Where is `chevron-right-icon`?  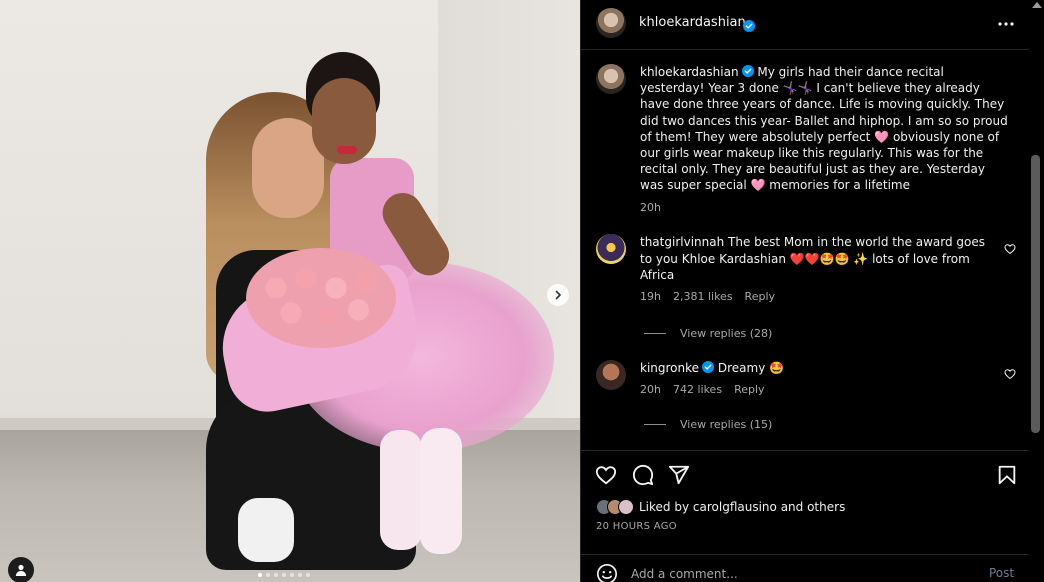
chevron-right-icon is located at coordinates (558, 295).